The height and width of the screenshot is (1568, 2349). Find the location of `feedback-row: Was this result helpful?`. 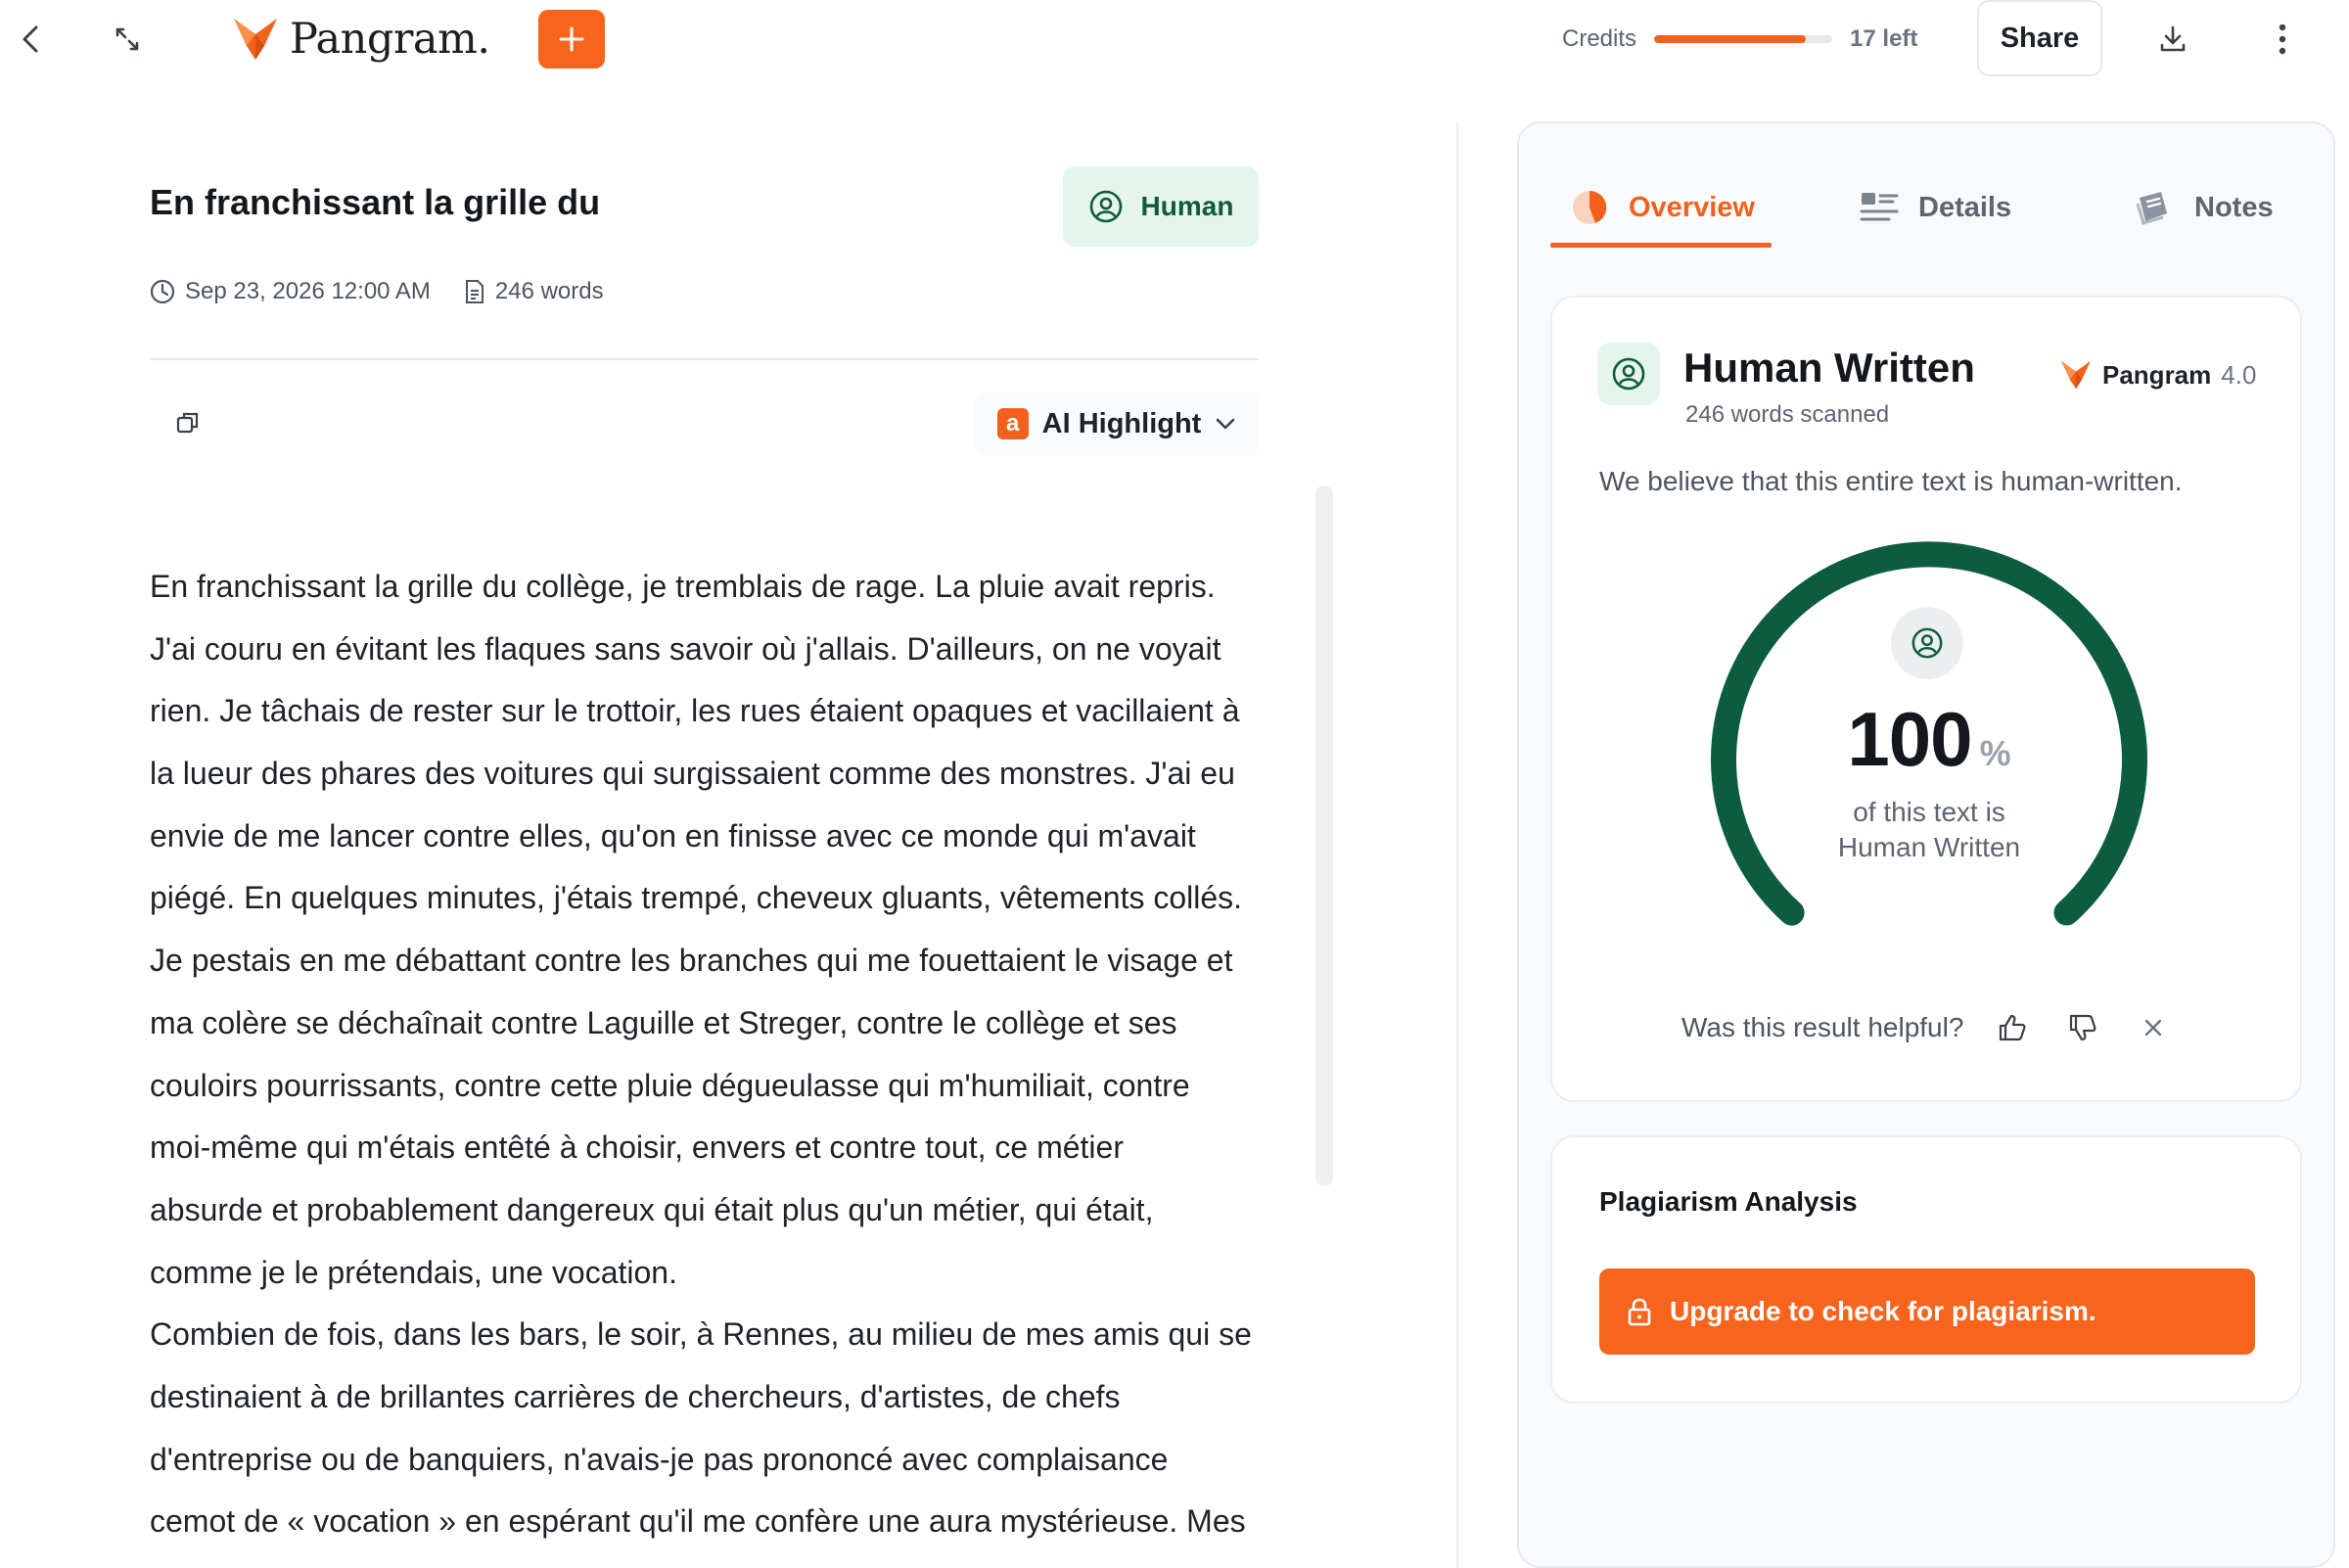

feedback-row: Was this result helpful? is located at coordinates (1928, 1027).